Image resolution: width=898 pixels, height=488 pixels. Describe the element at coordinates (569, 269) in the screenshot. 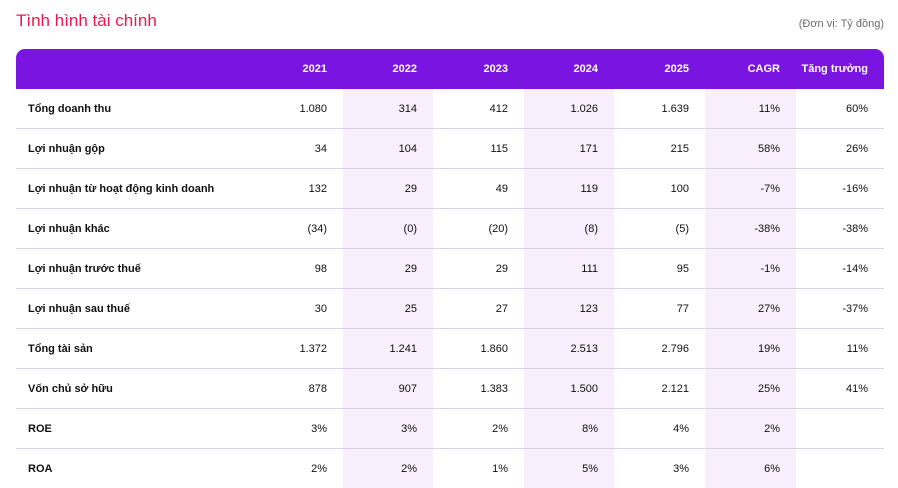

I see `table-cell: 111` at that location.